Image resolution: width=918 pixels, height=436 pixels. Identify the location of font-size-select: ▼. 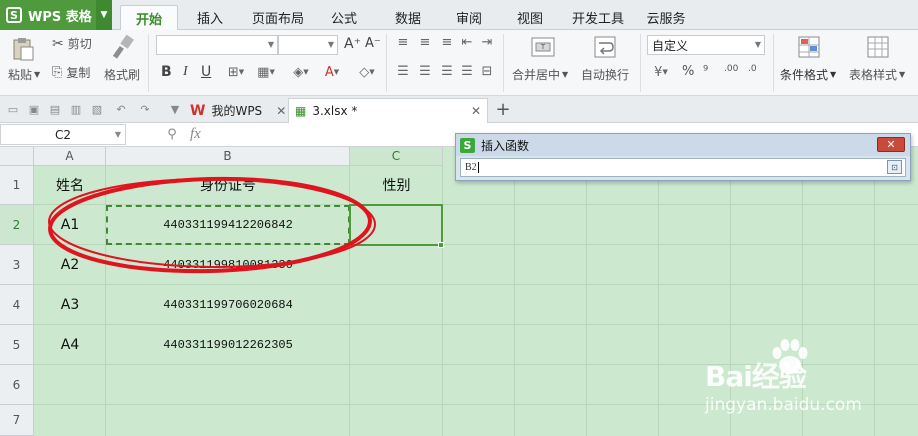
(308, 45).